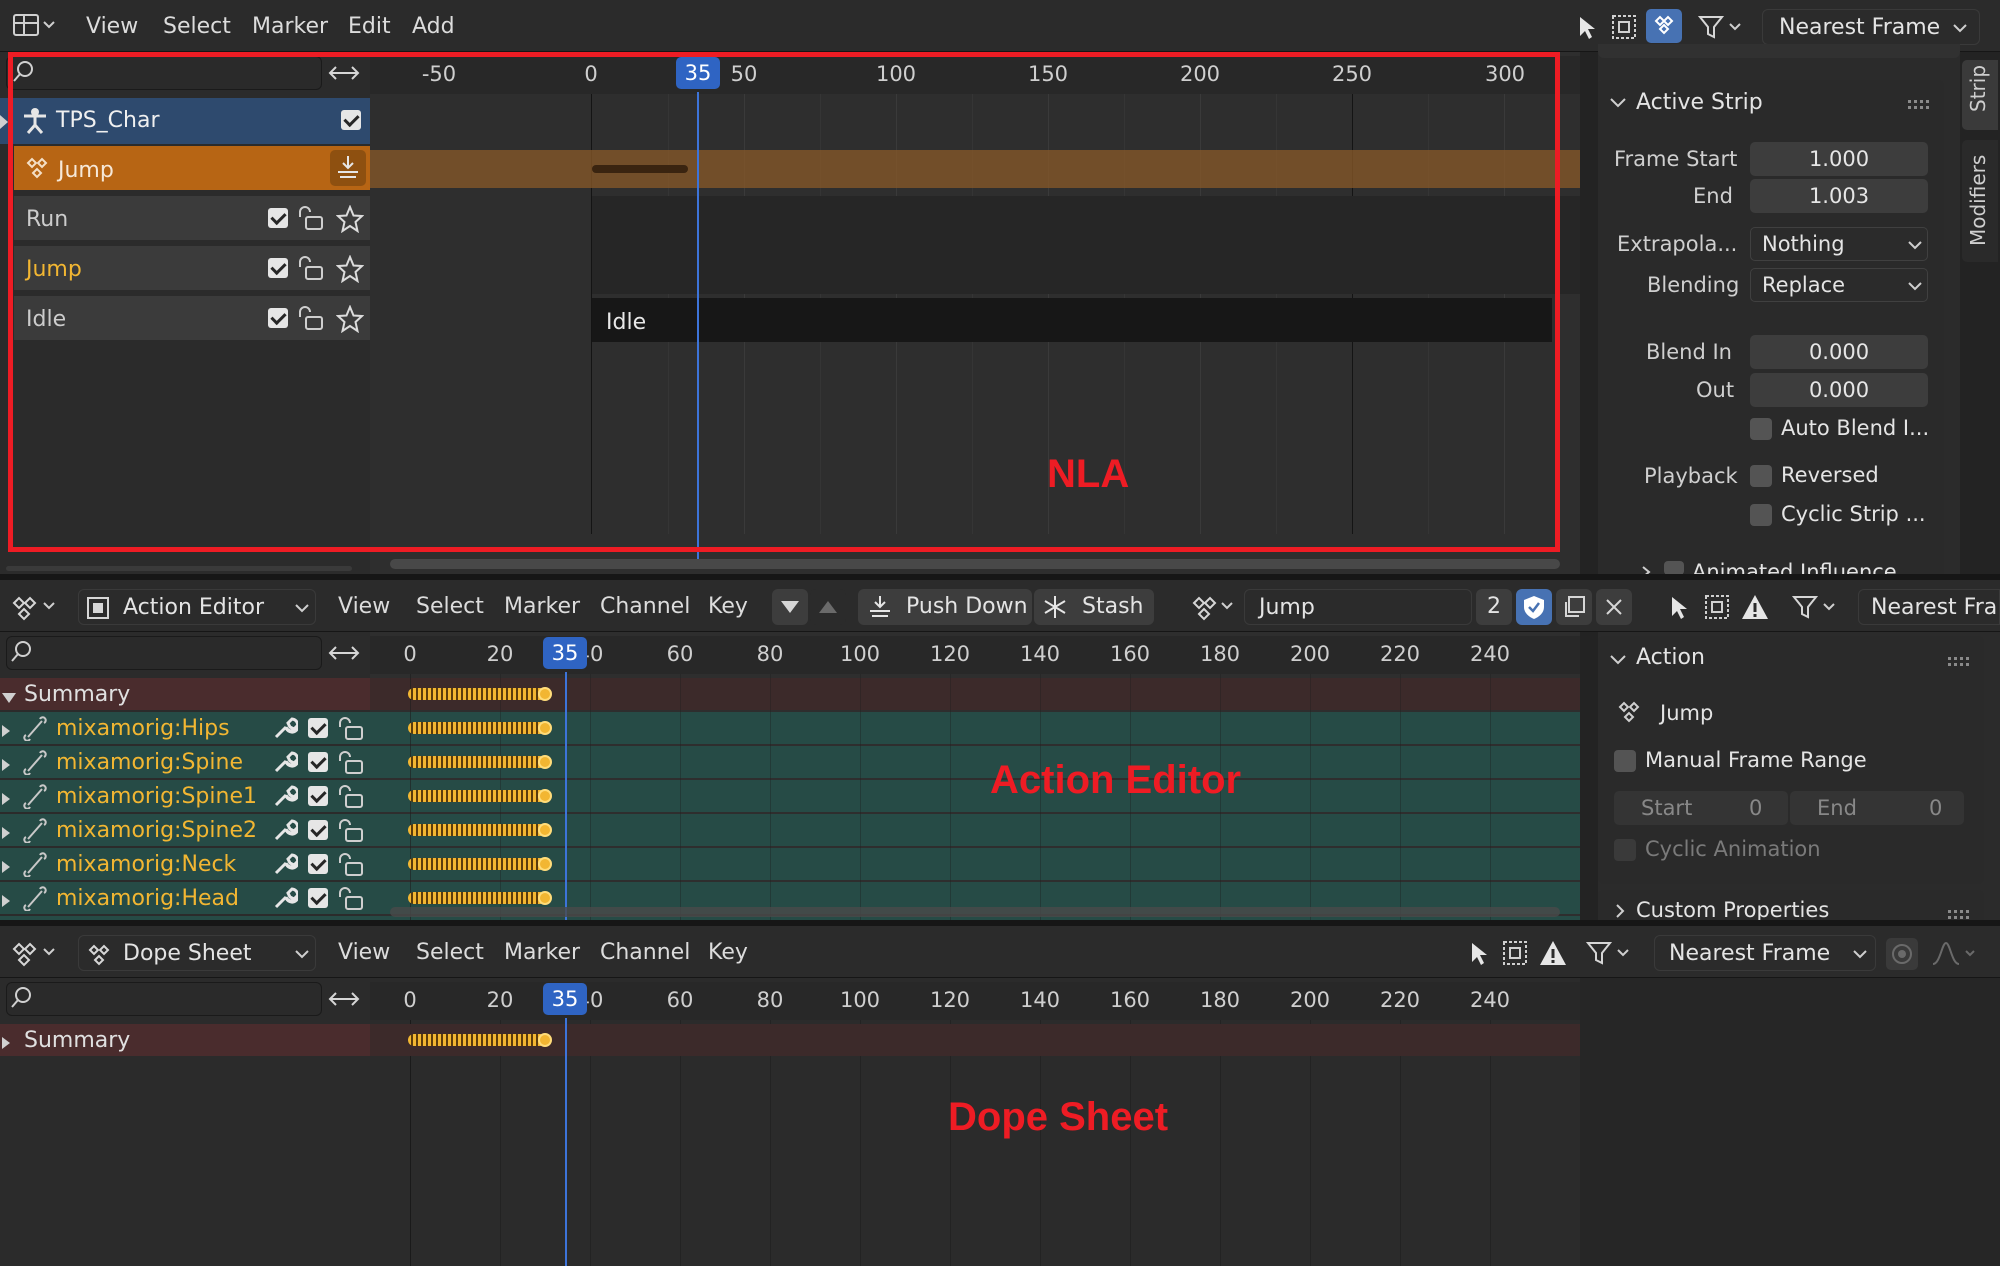 The image size is (2000, 1266). I want to click on action-panel-title: Action, so click(1670, 657).